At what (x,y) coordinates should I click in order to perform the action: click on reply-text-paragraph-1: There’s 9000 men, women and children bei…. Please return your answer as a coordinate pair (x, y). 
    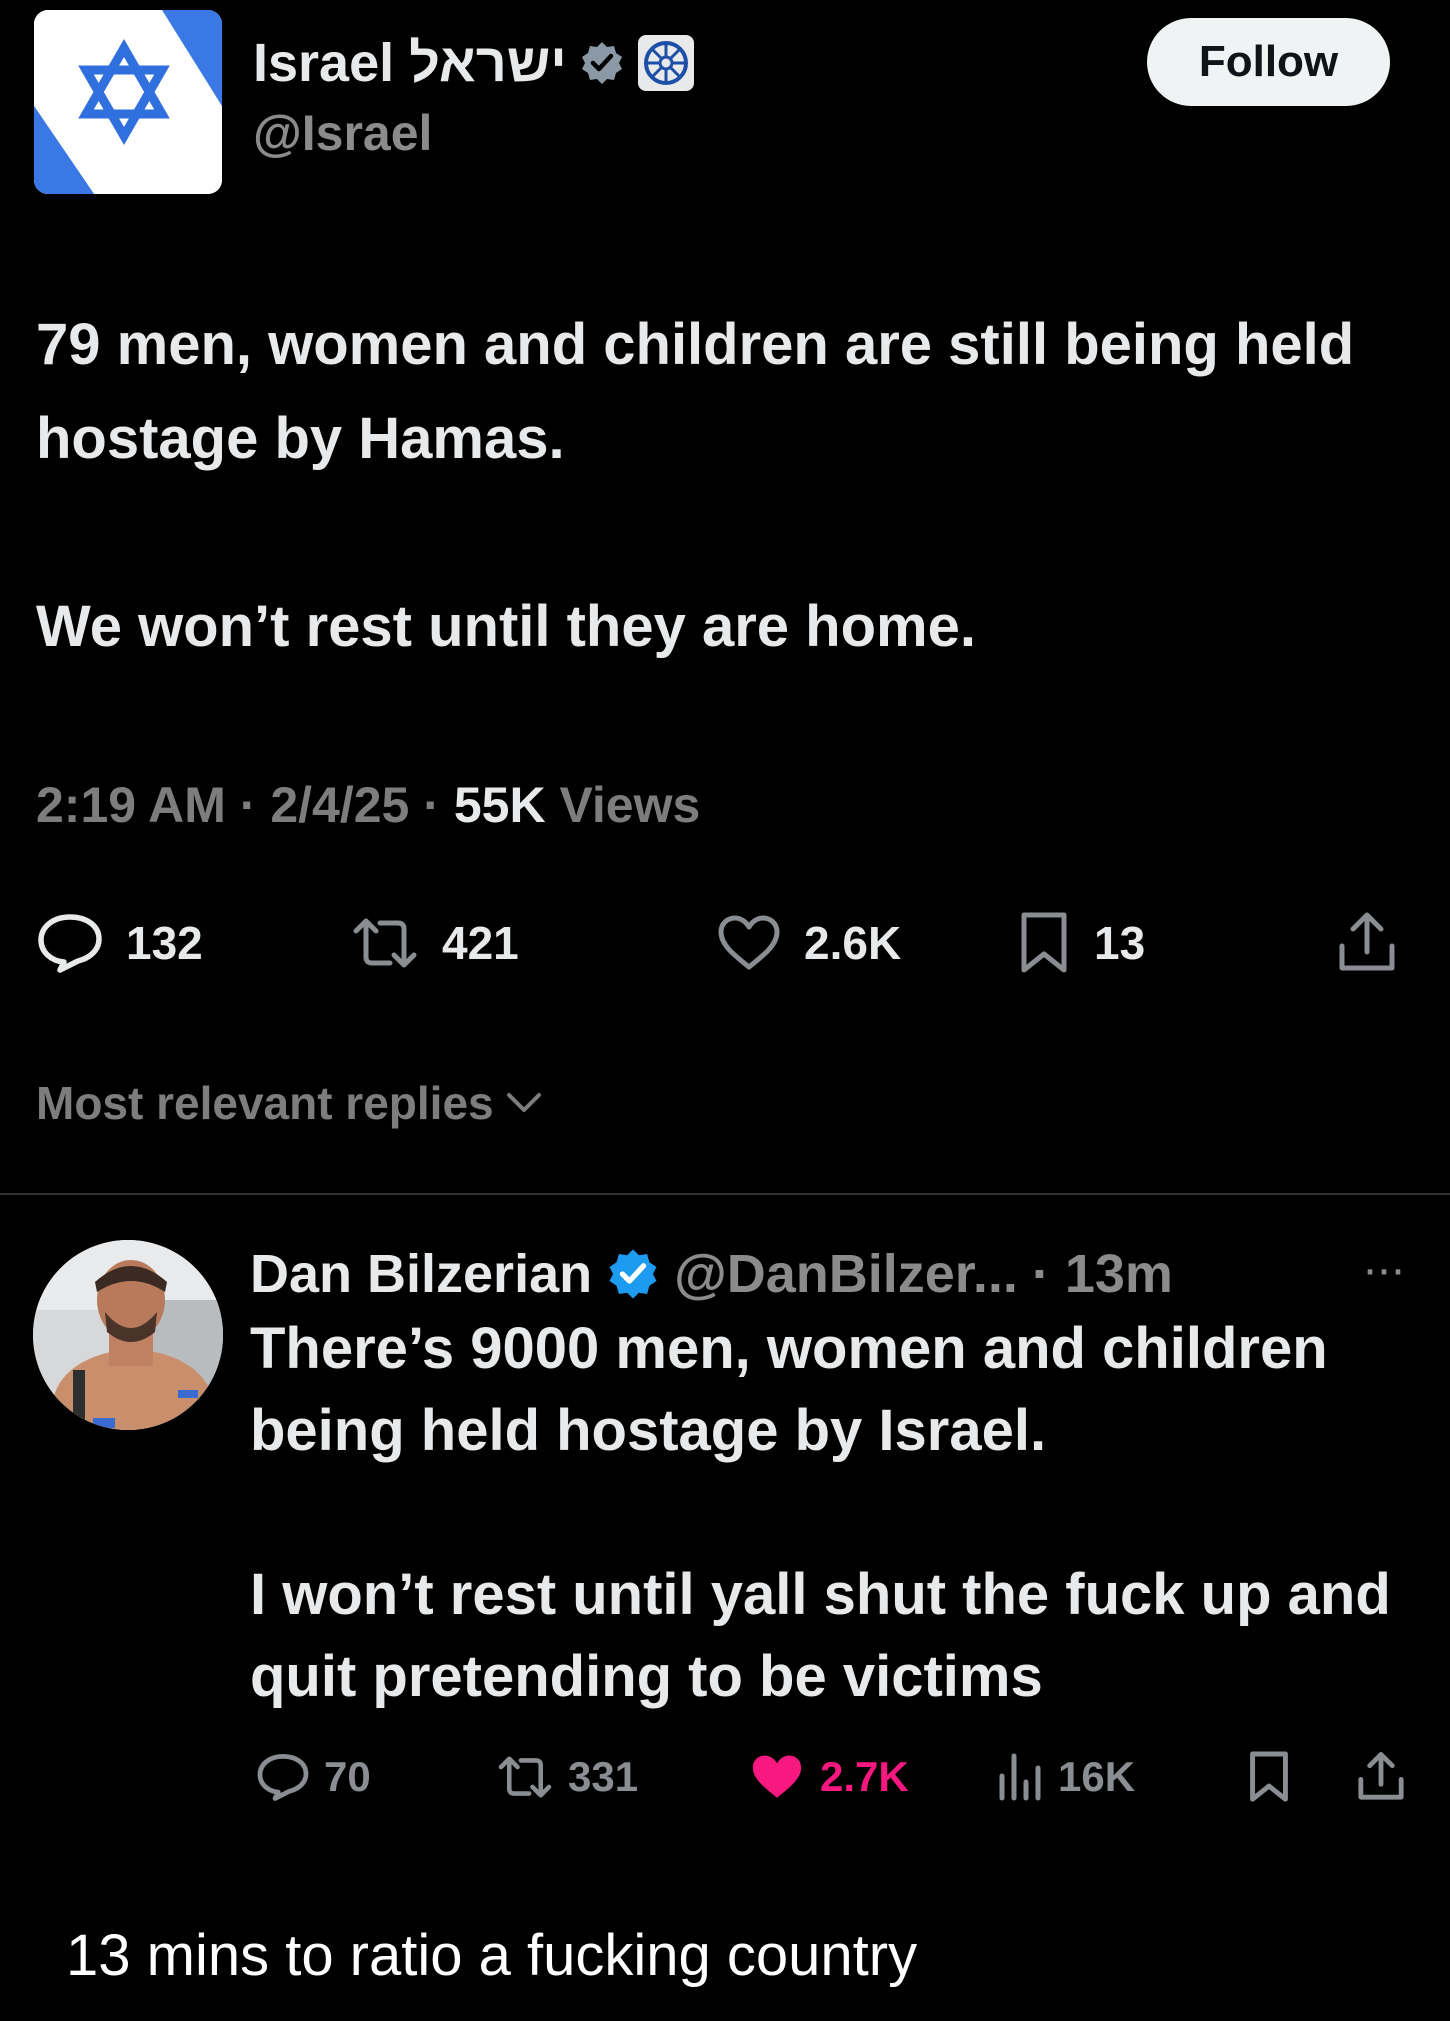
    Looking at the image, I should click on (789, 1389).